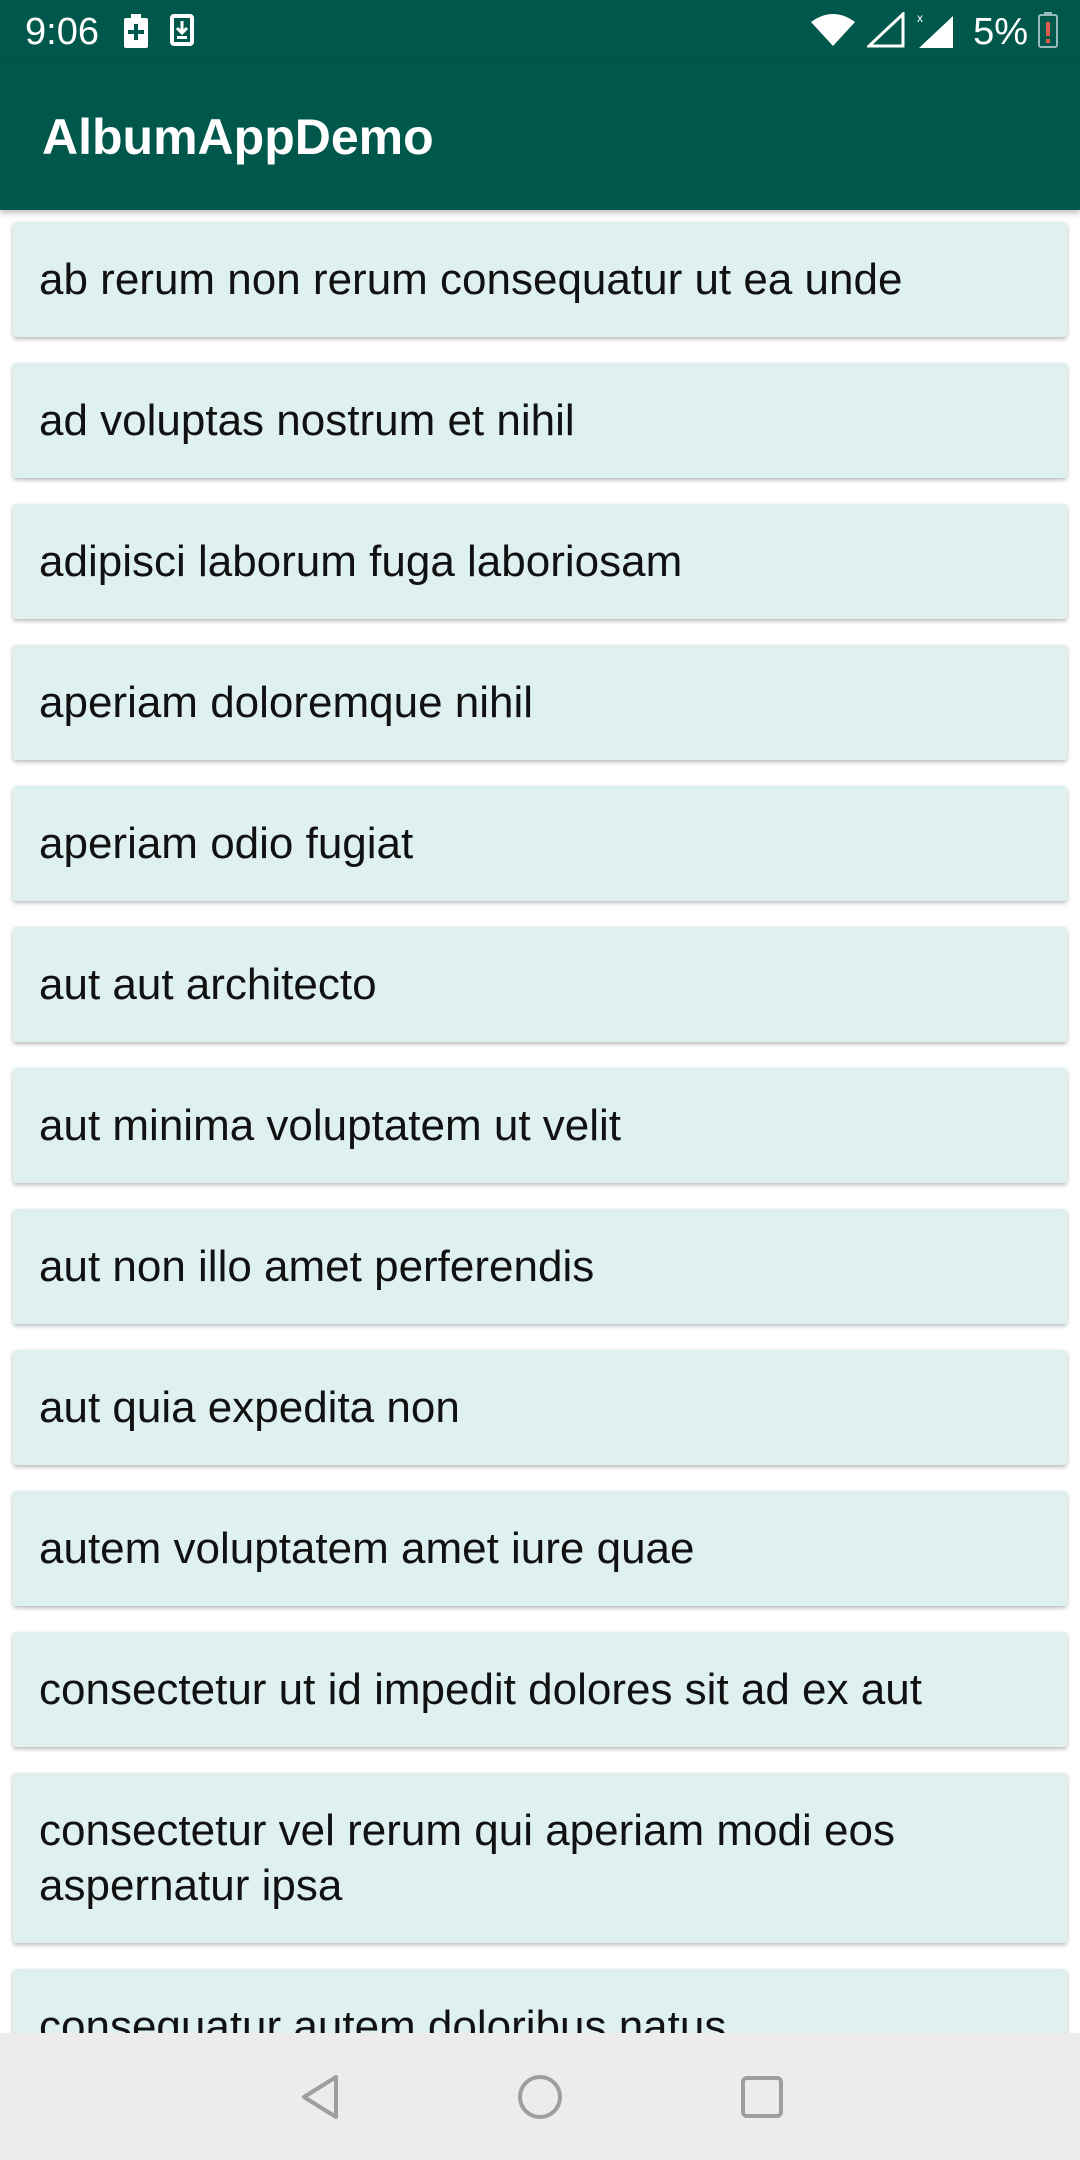 This screenshot has width=1080, height=2160. What do you see at coordinates (208, 984) in the screenshot?
I see `album-title: aut aut architecto` at bounding box center [208, 984].